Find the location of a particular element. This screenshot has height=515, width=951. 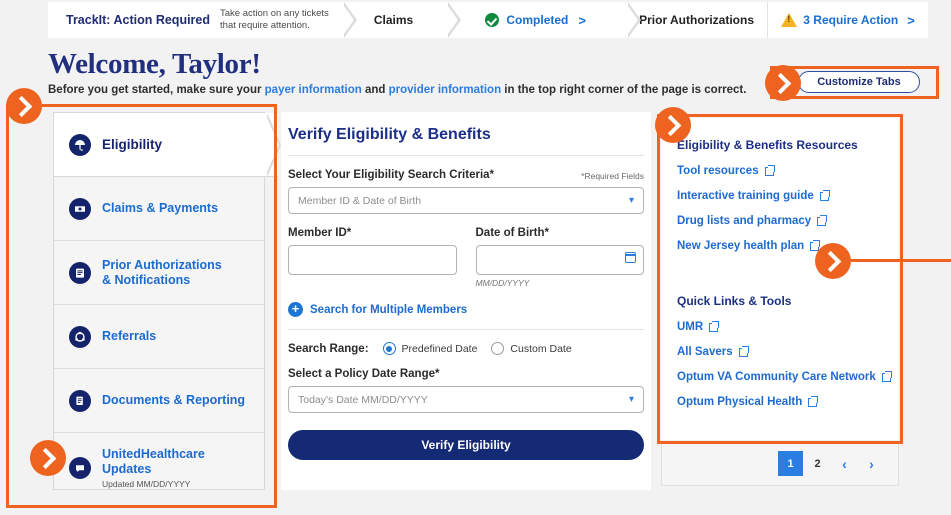

criteria-select-value: Member ID & Date of Birth is located at coordinates (360, 200).